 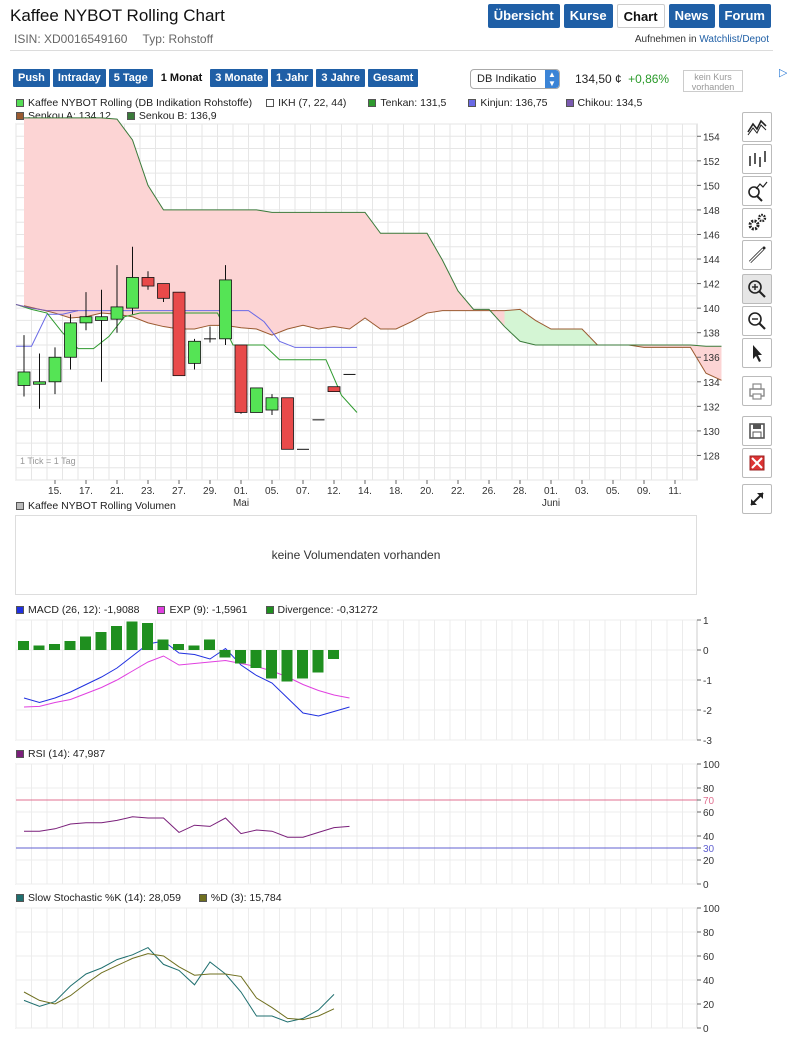 What do you see at coordinates (757, 391) in the screenshot?
I see `print-icon` at bounding box center [757, 391].